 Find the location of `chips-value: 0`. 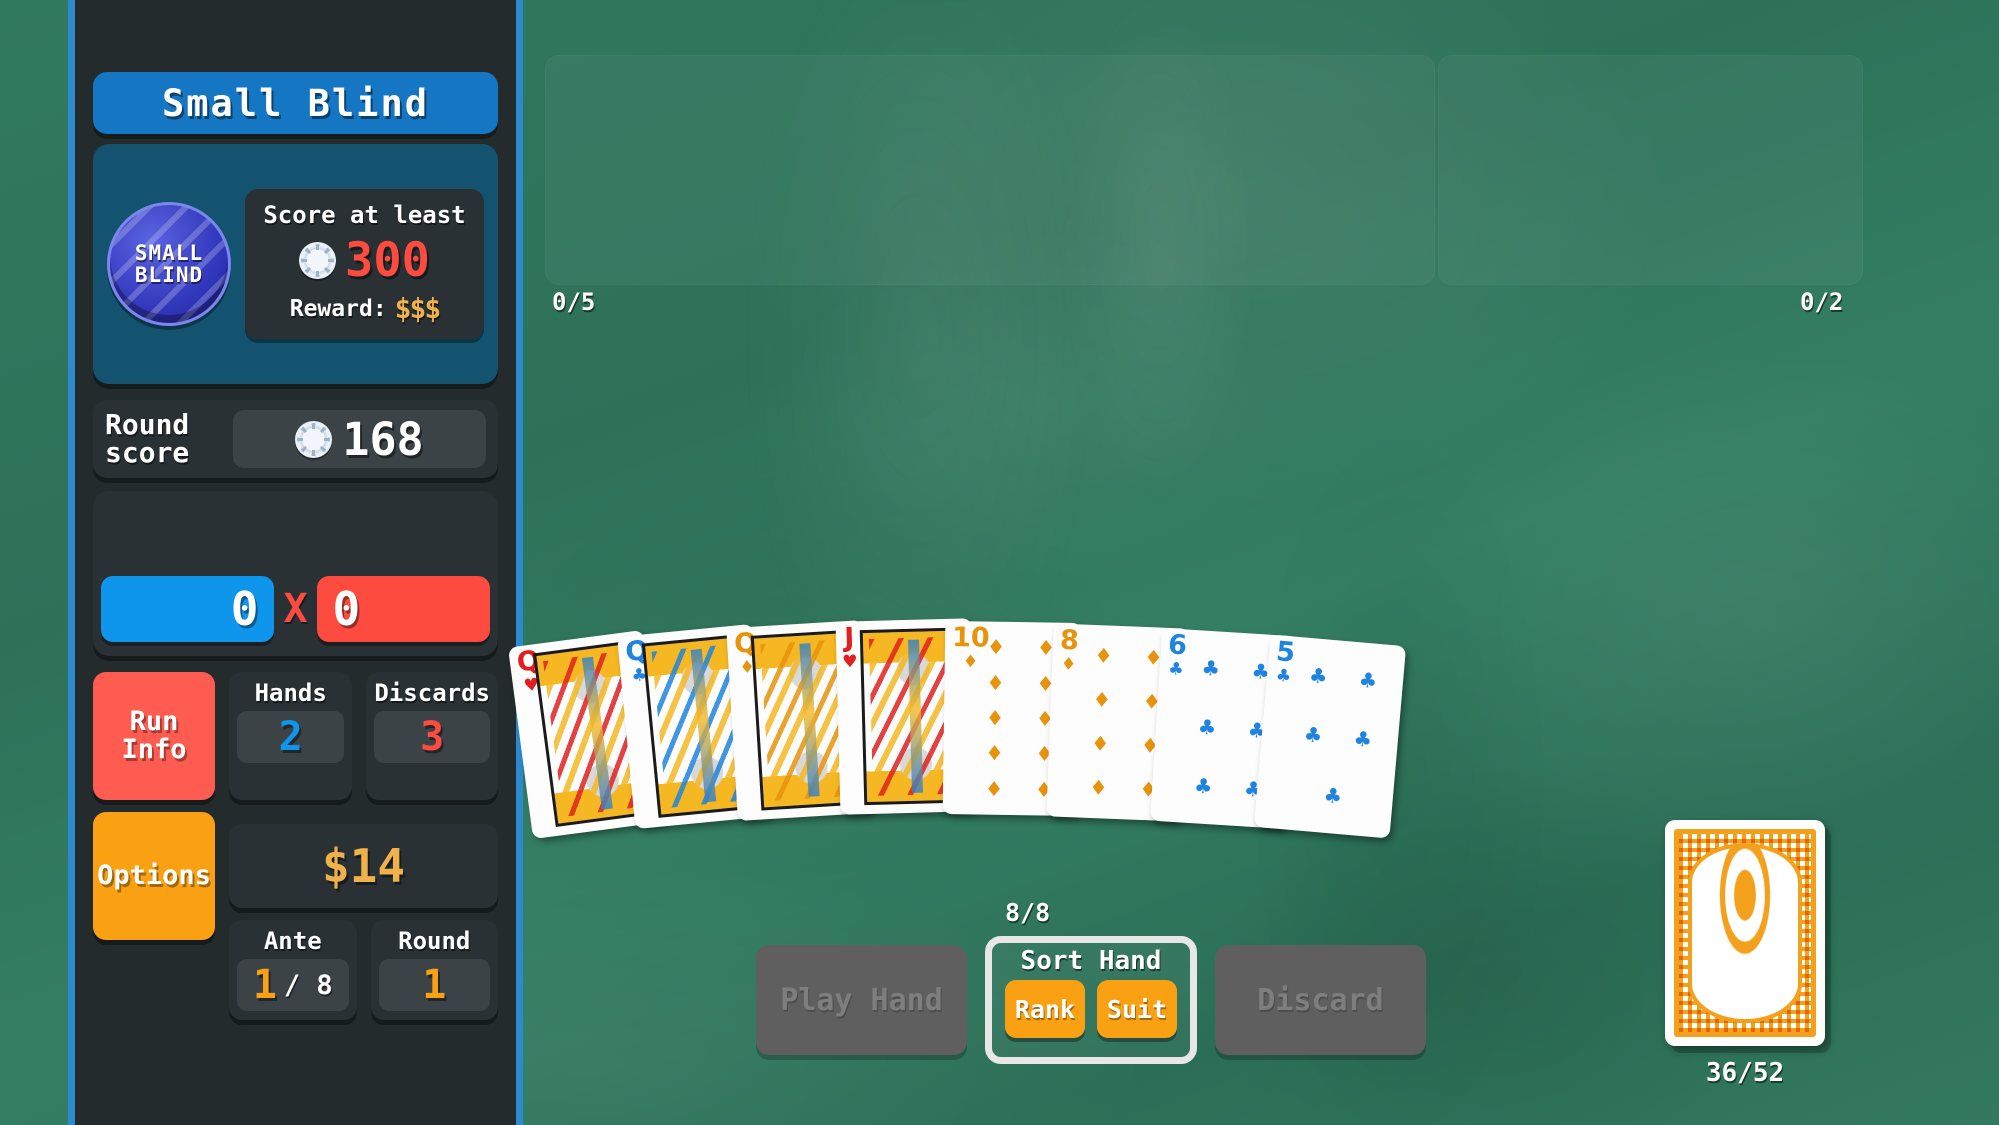

chips-value: 0 is located at coordinates (244, 609).